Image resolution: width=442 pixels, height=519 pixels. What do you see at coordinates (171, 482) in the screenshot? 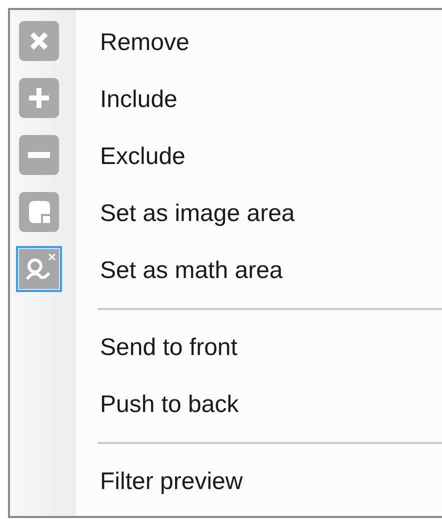
I see `menu-item: Filter preview` at bounding box center [171, 482].